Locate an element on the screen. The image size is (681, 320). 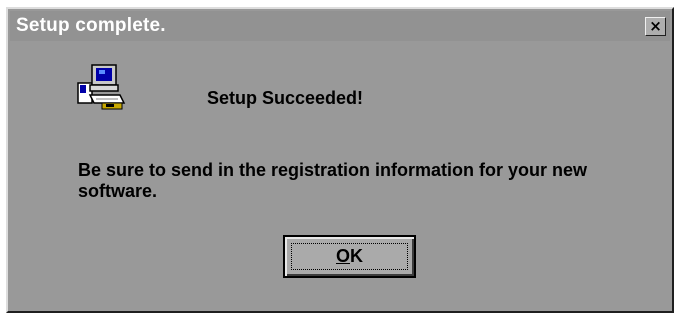
success-headline: Setup Succeeded! is located at coordinates (285, 98).